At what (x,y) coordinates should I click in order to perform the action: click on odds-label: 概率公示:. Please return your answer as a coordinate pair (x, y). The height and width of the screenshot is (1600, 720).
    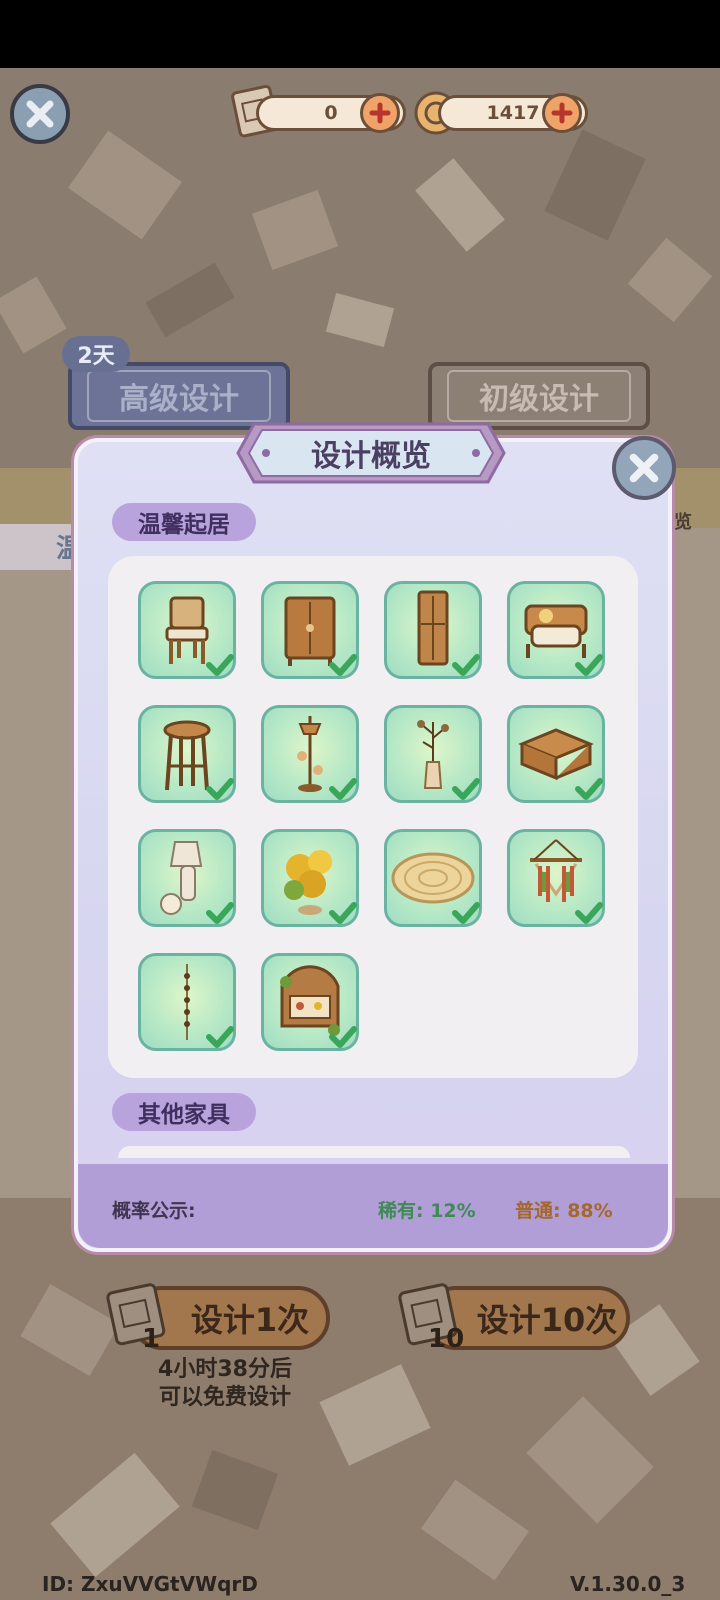
    Looking at the image, I should click on (154, 1211).